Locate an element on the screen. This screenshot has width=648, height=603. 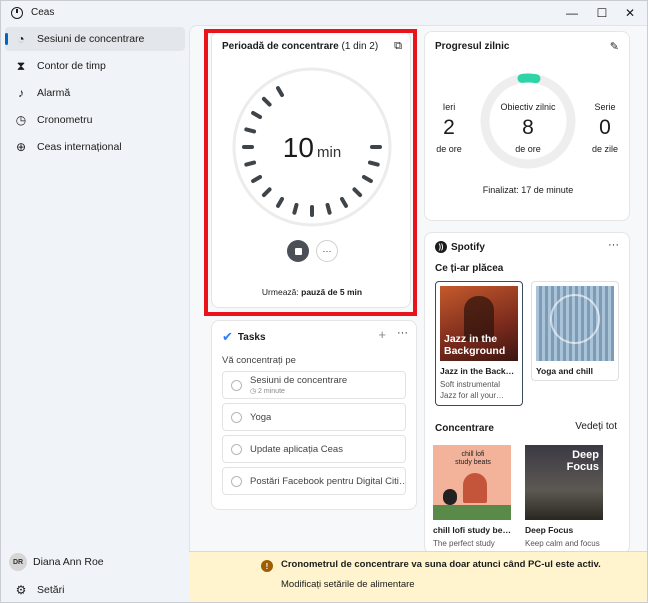
next-up-text: Urmează: pauză de 5 min is located at coordinates (312, 292).